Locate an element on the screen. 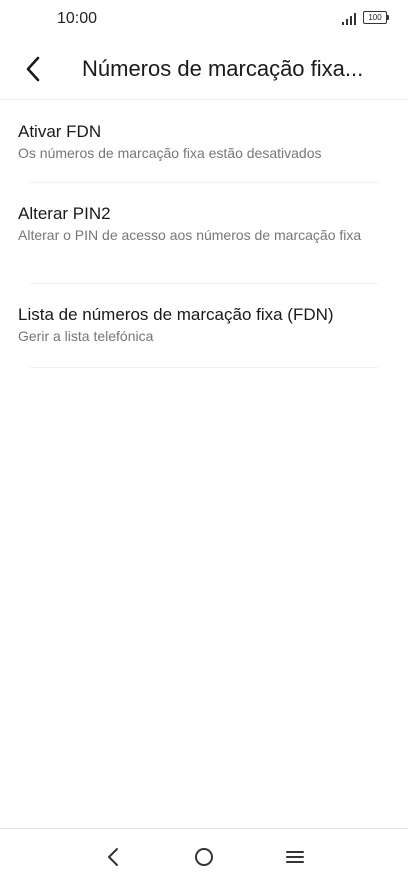 This screenshot has height=884, width=408. battery-icon: 100 is located at coordinates (377, 18).